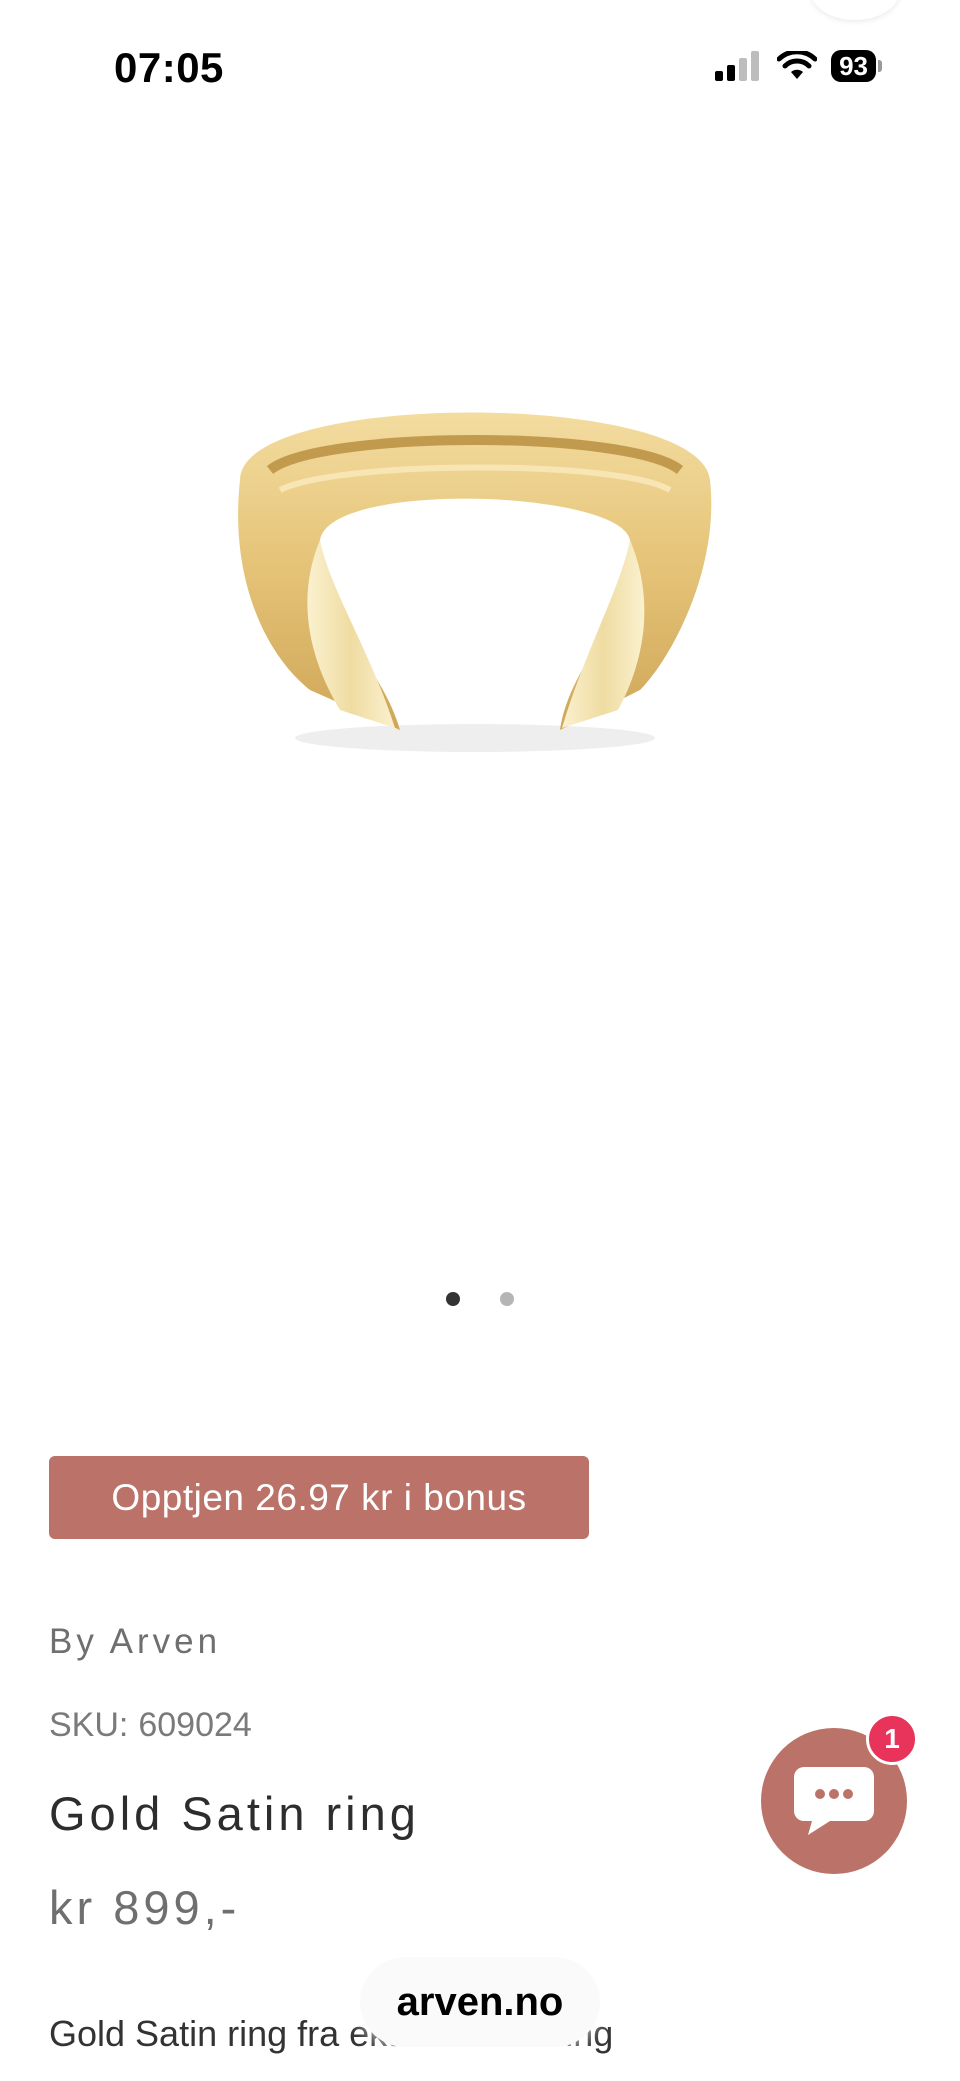  I want to click on product-sku: SKU: 609024, so click(150, 1725).